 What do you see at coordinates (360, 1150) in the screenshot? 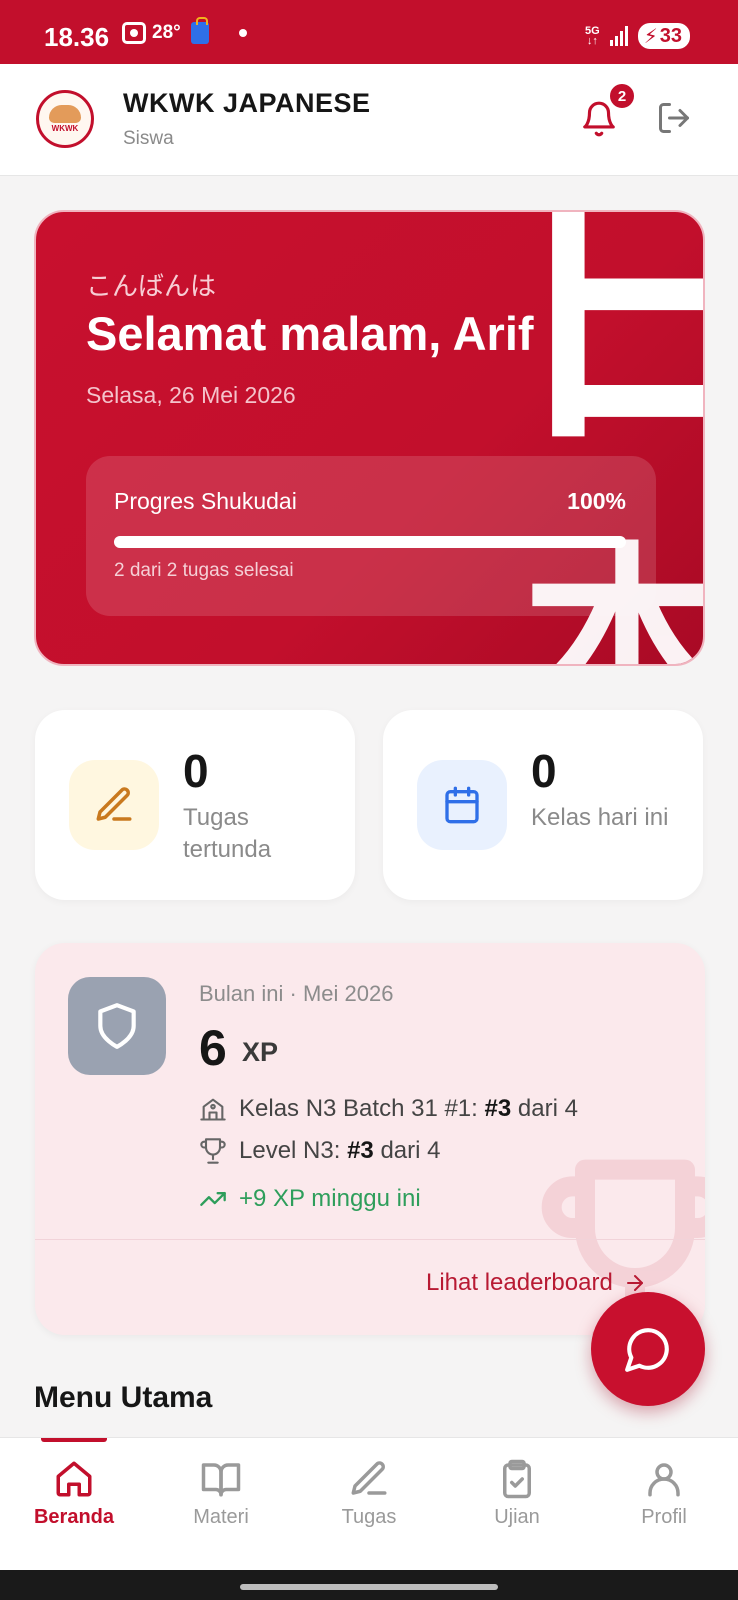
I see `level-rank-value: #3` at bounding box center [360, 1150].